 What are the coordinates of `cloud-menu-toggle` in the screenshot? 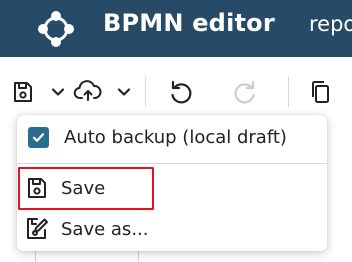 It's located at (124, 92).